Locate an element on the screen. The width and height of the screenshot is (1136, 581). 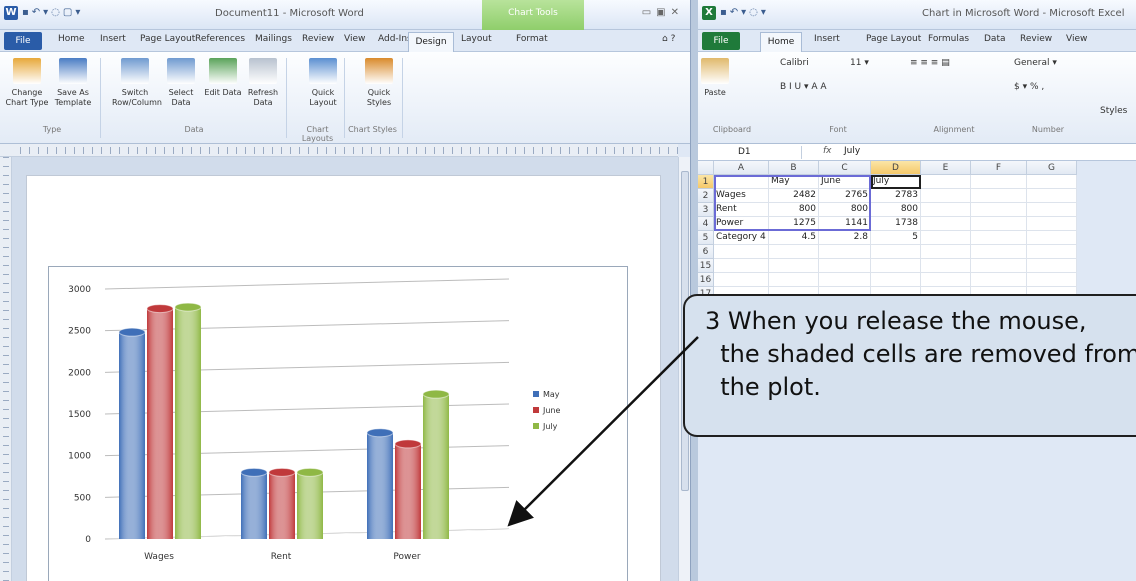
fx-icon: fx is located at coordinates (827, 151).